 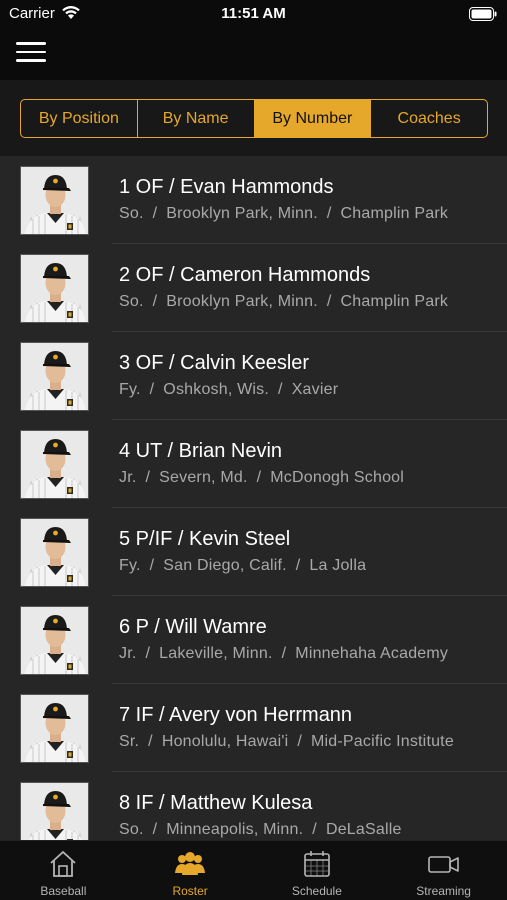 I want to click on tab-roster: Roster, so click(x=190, y=870).